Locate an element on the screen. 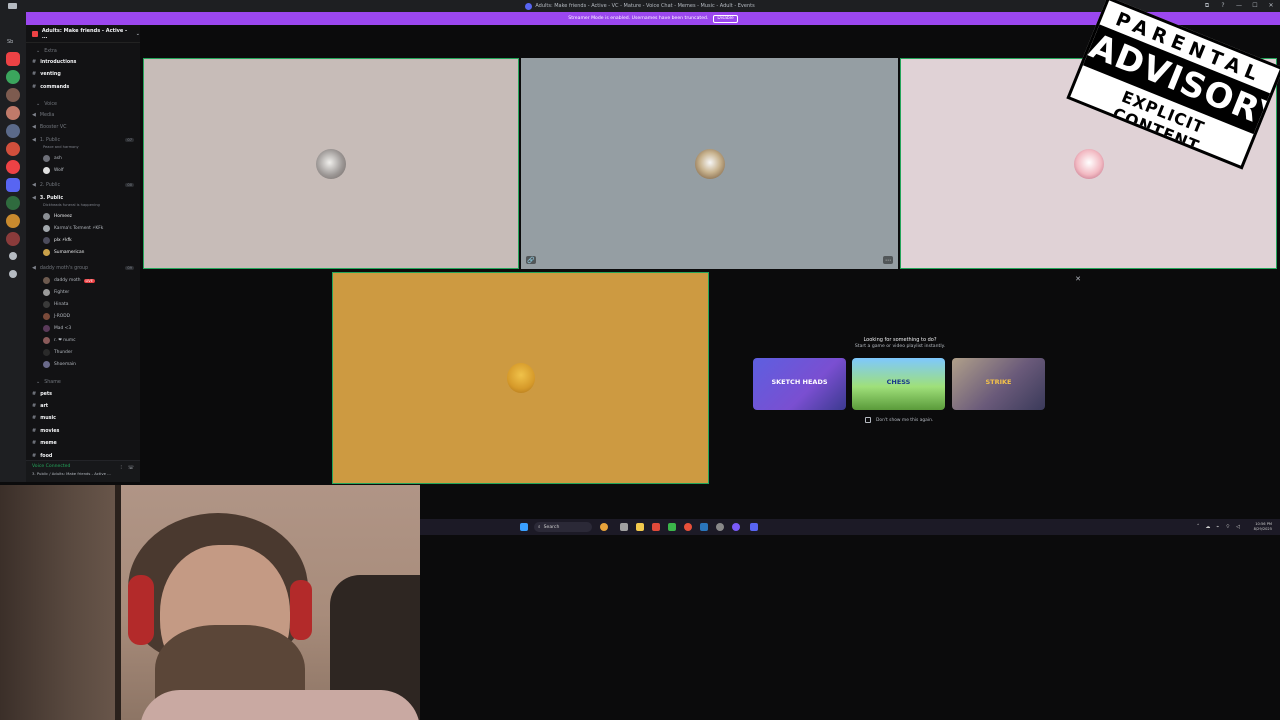  channel-movies: # movies is located at coordinates (45, 431).